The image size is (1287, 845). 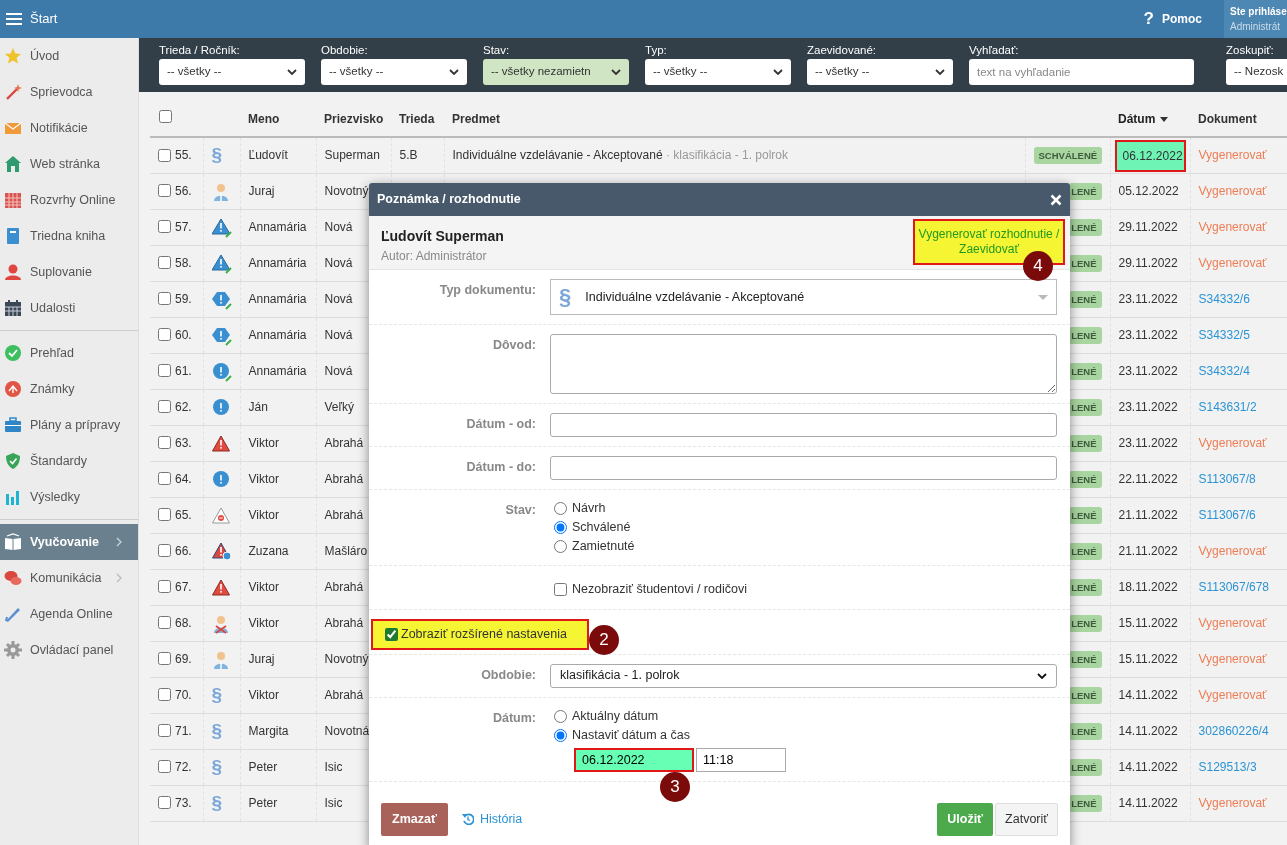 I want to click on sidebar-item: Ovládací panel, so click(x=69, y=650).